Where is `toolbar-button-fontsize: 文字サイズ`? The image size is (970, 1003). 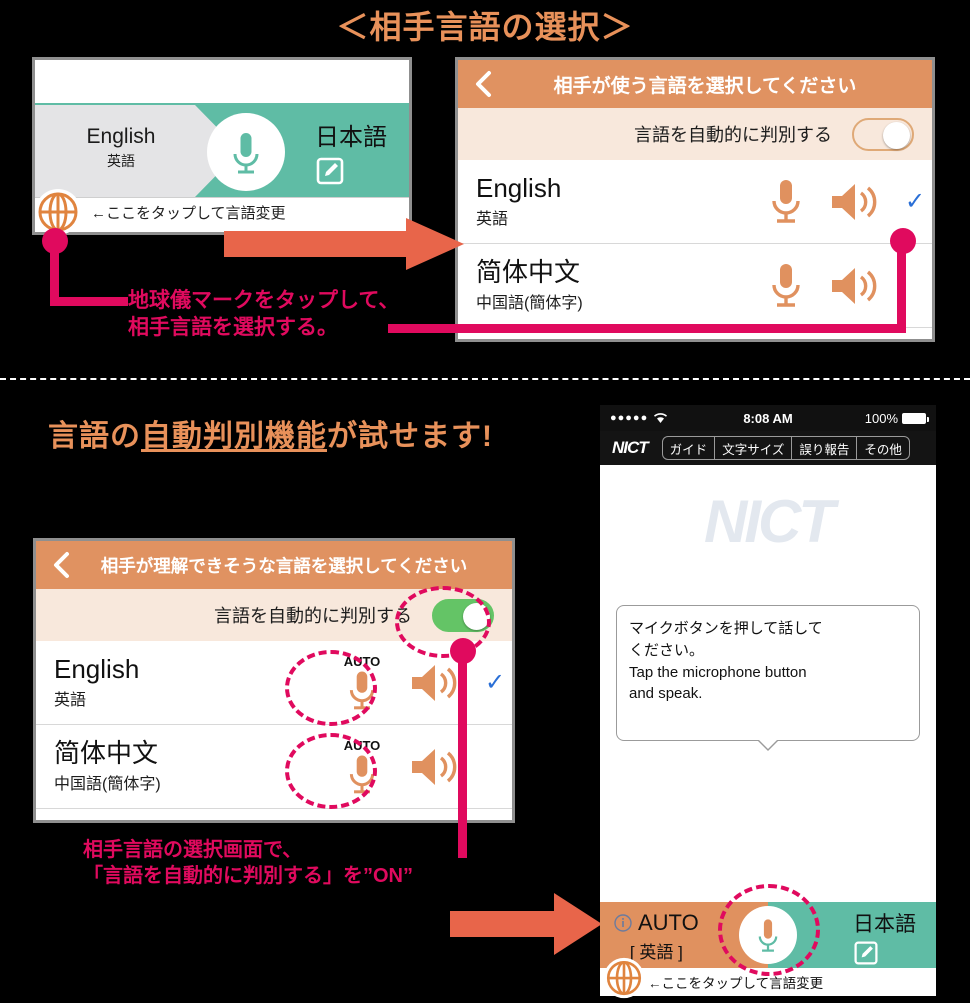
toolbar-button-fontsize: 文字サイズ is located at coordinates (754, 448).